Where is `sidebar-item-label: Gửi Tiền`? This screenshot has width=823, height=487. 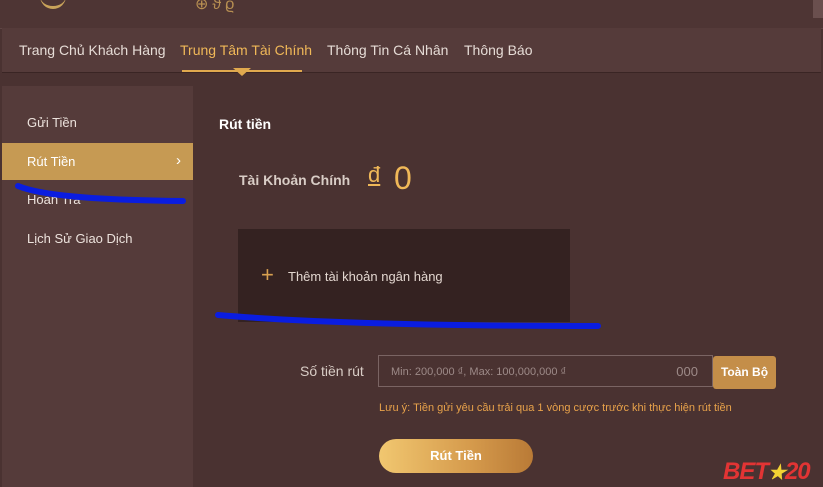 sidebar-item-label: Gửi Tiền is located at coordinates (52, 122).